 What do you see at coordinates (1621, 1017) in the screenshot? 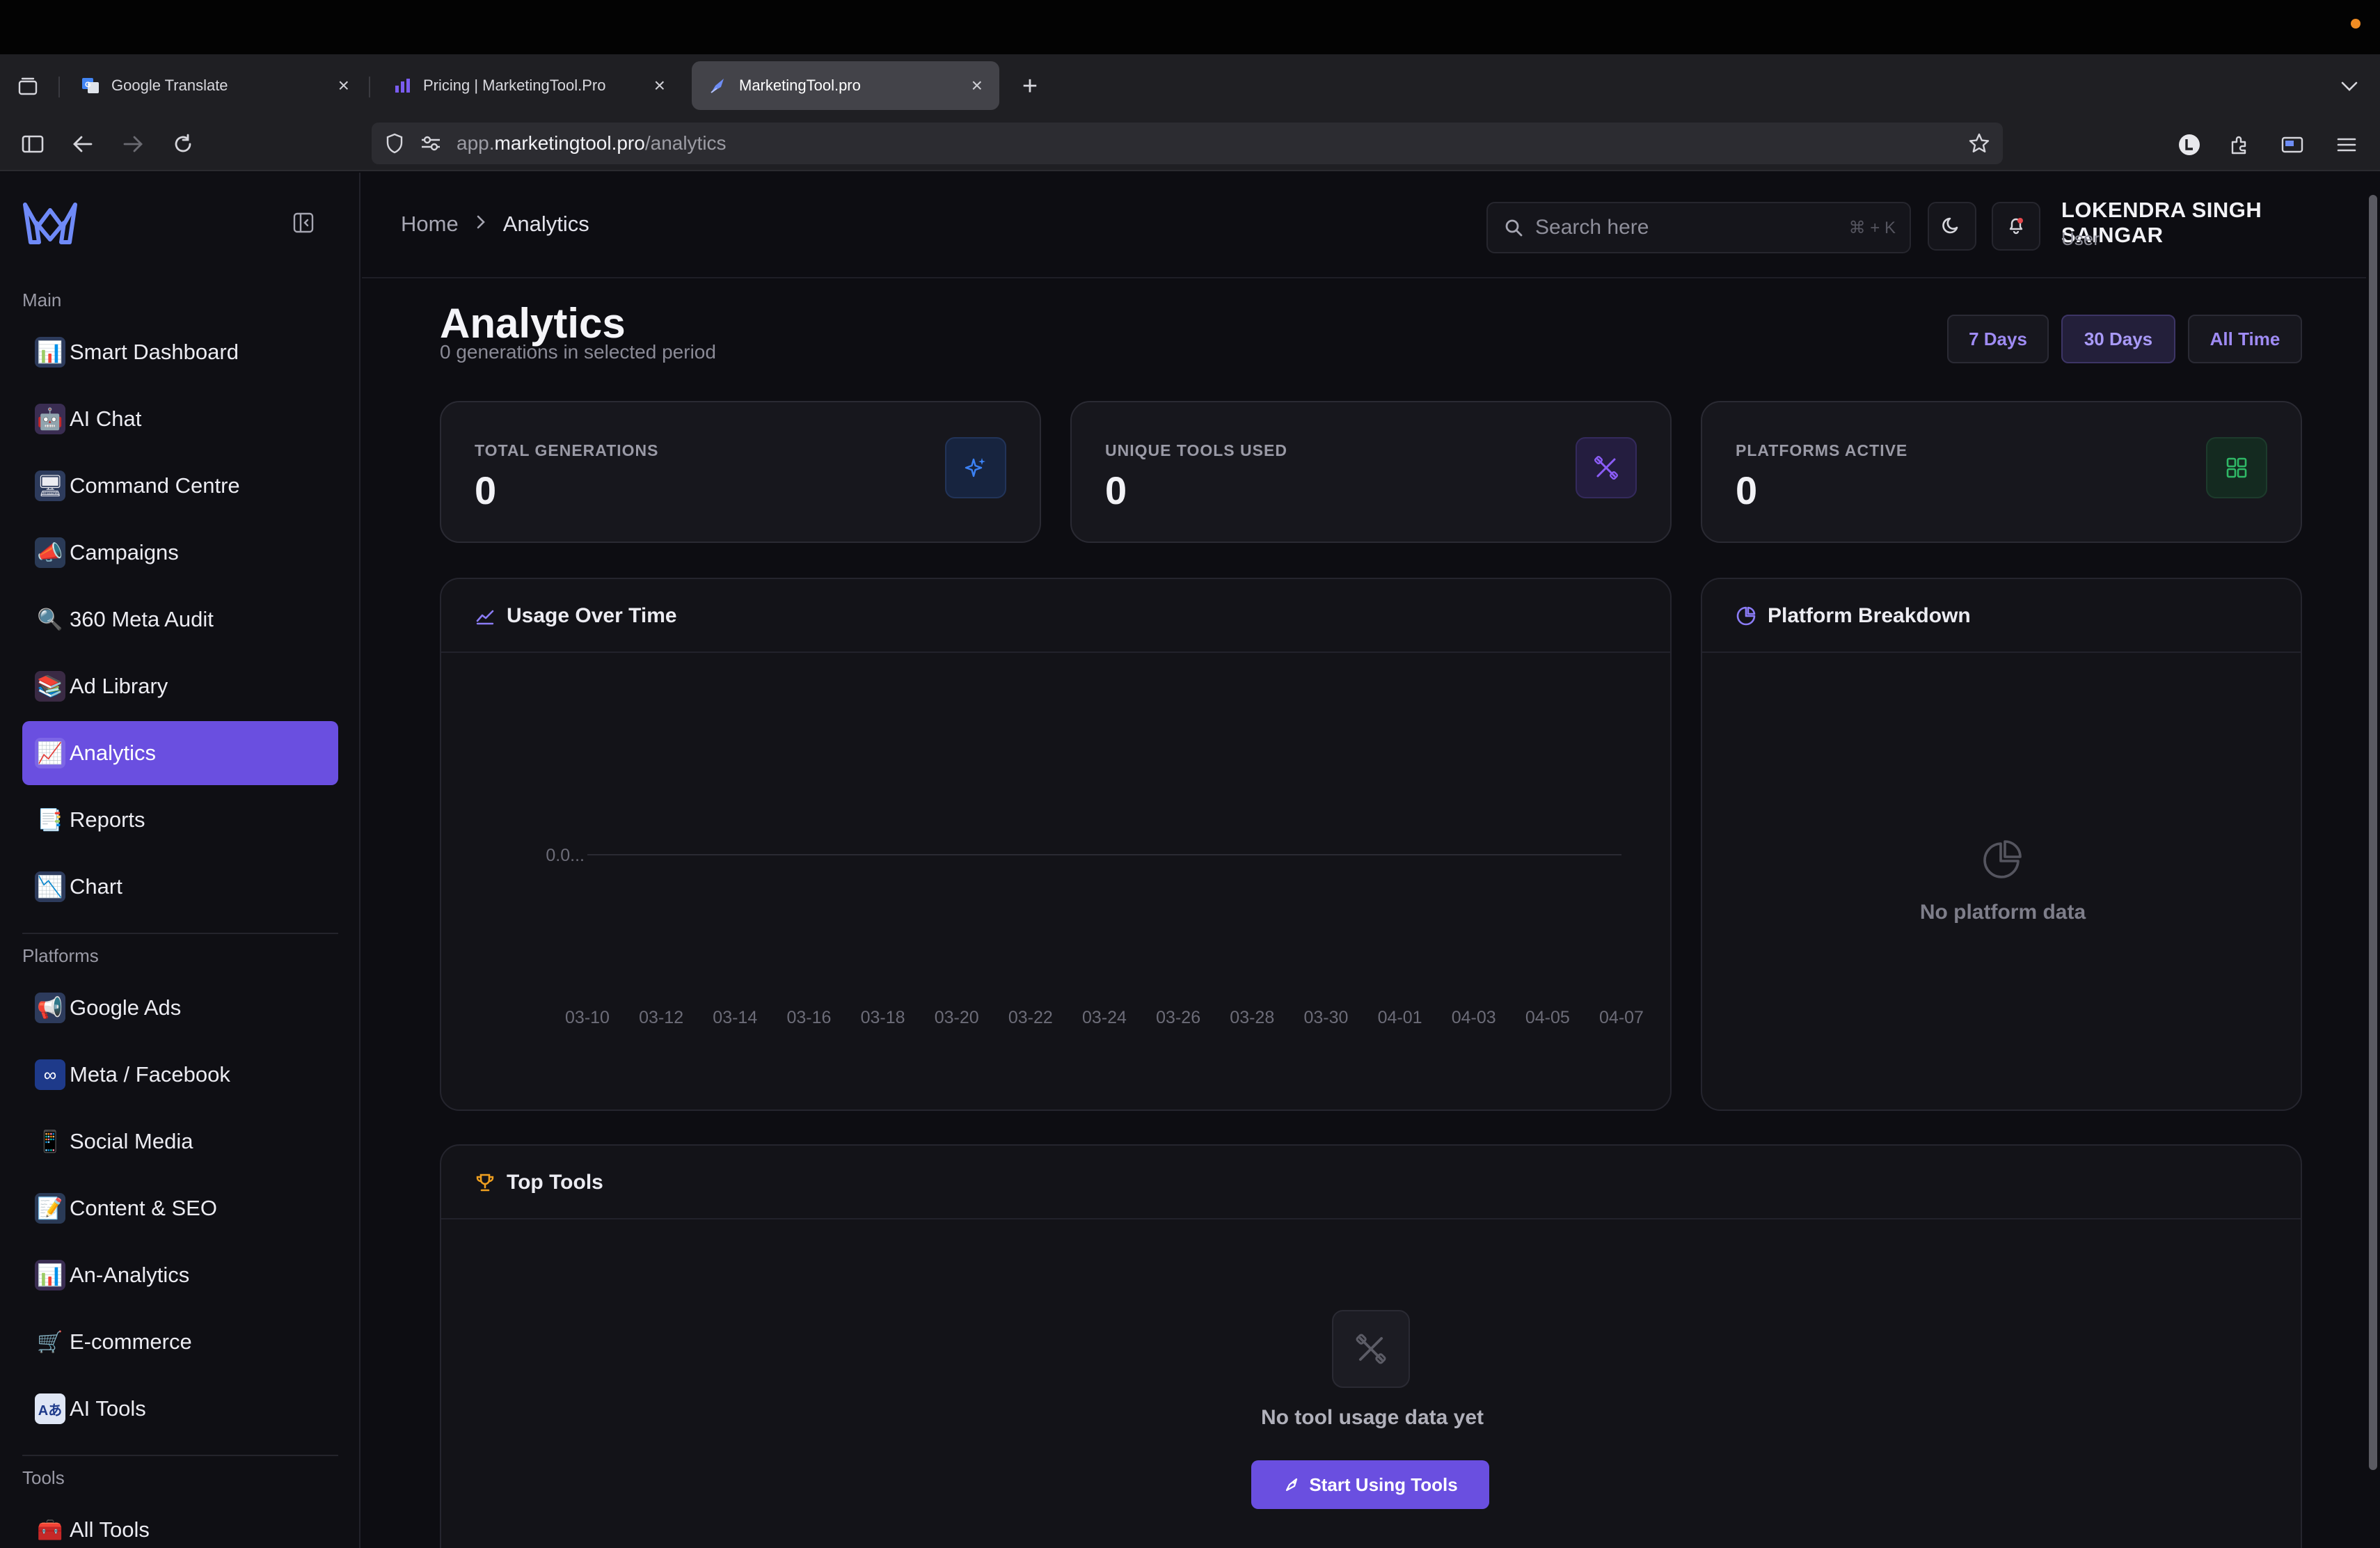
I see `x-tick-label: 04-07` at bounding box center [1621, 1017].